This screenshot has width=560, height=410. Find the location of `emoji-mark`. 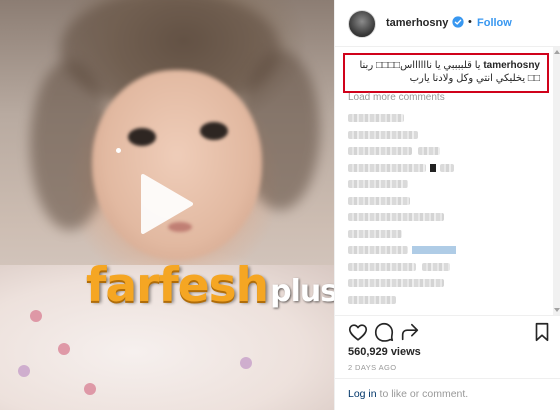

emoji-mark is located at coordinates (433, 167).